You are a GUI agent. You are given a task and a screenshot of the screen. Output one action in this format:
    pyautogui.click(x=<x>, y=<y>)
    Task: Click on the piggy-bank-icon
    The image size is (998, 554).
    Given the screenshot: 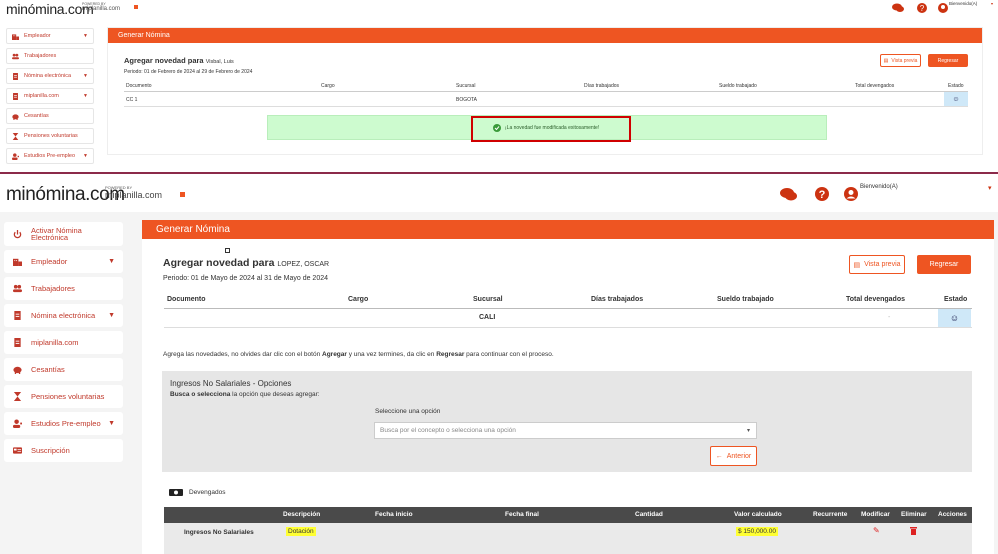 What is the action you would take?
    pyautogui.click(x=15, y=116)
    